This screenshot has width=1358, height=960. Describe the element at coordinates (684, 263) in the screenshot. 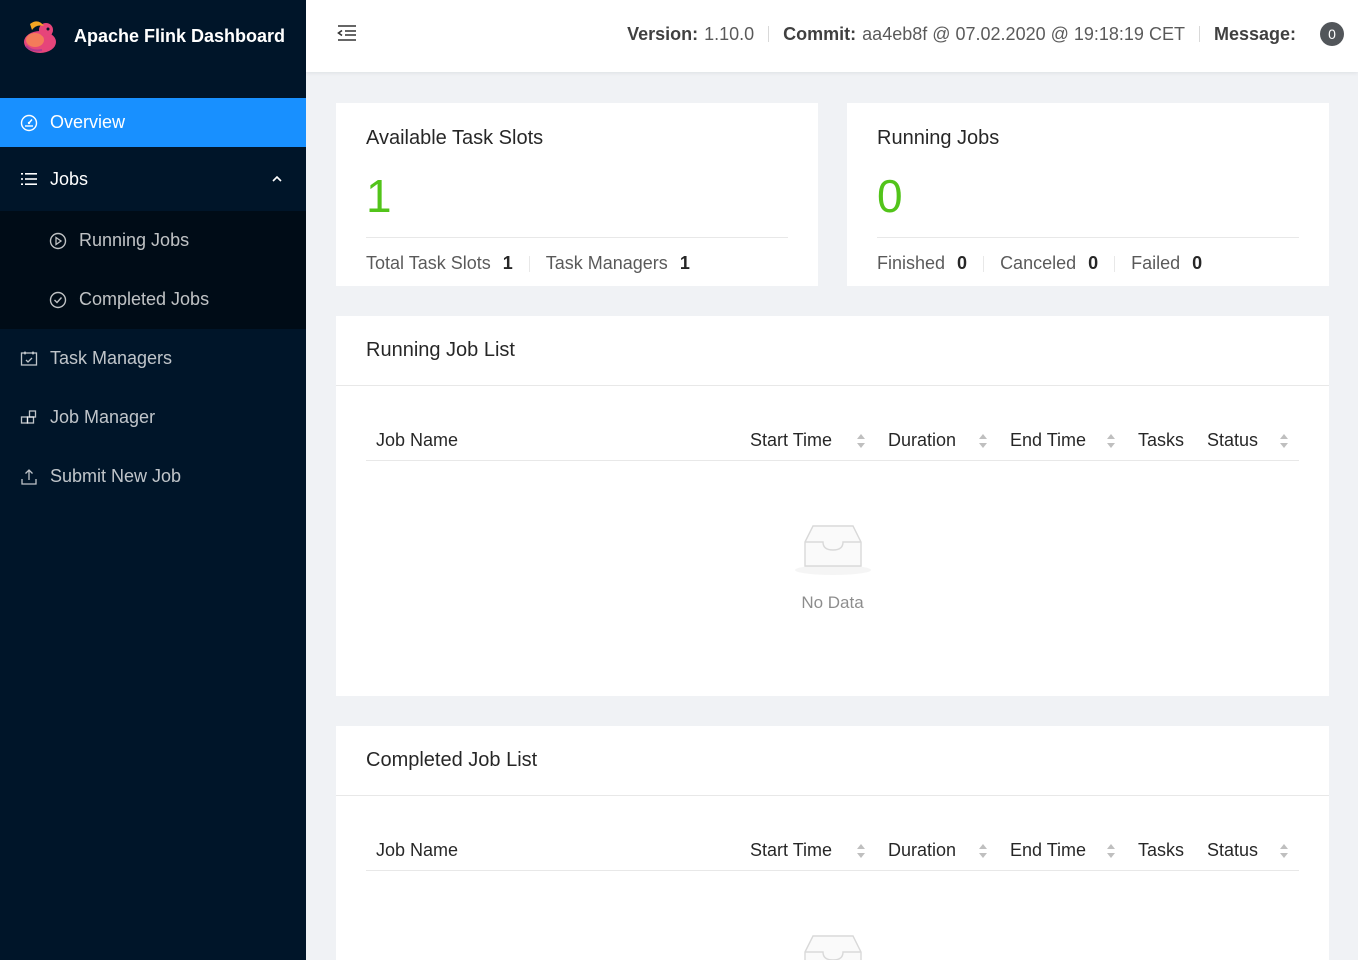

I see `task-managers-value: 1` at that location.